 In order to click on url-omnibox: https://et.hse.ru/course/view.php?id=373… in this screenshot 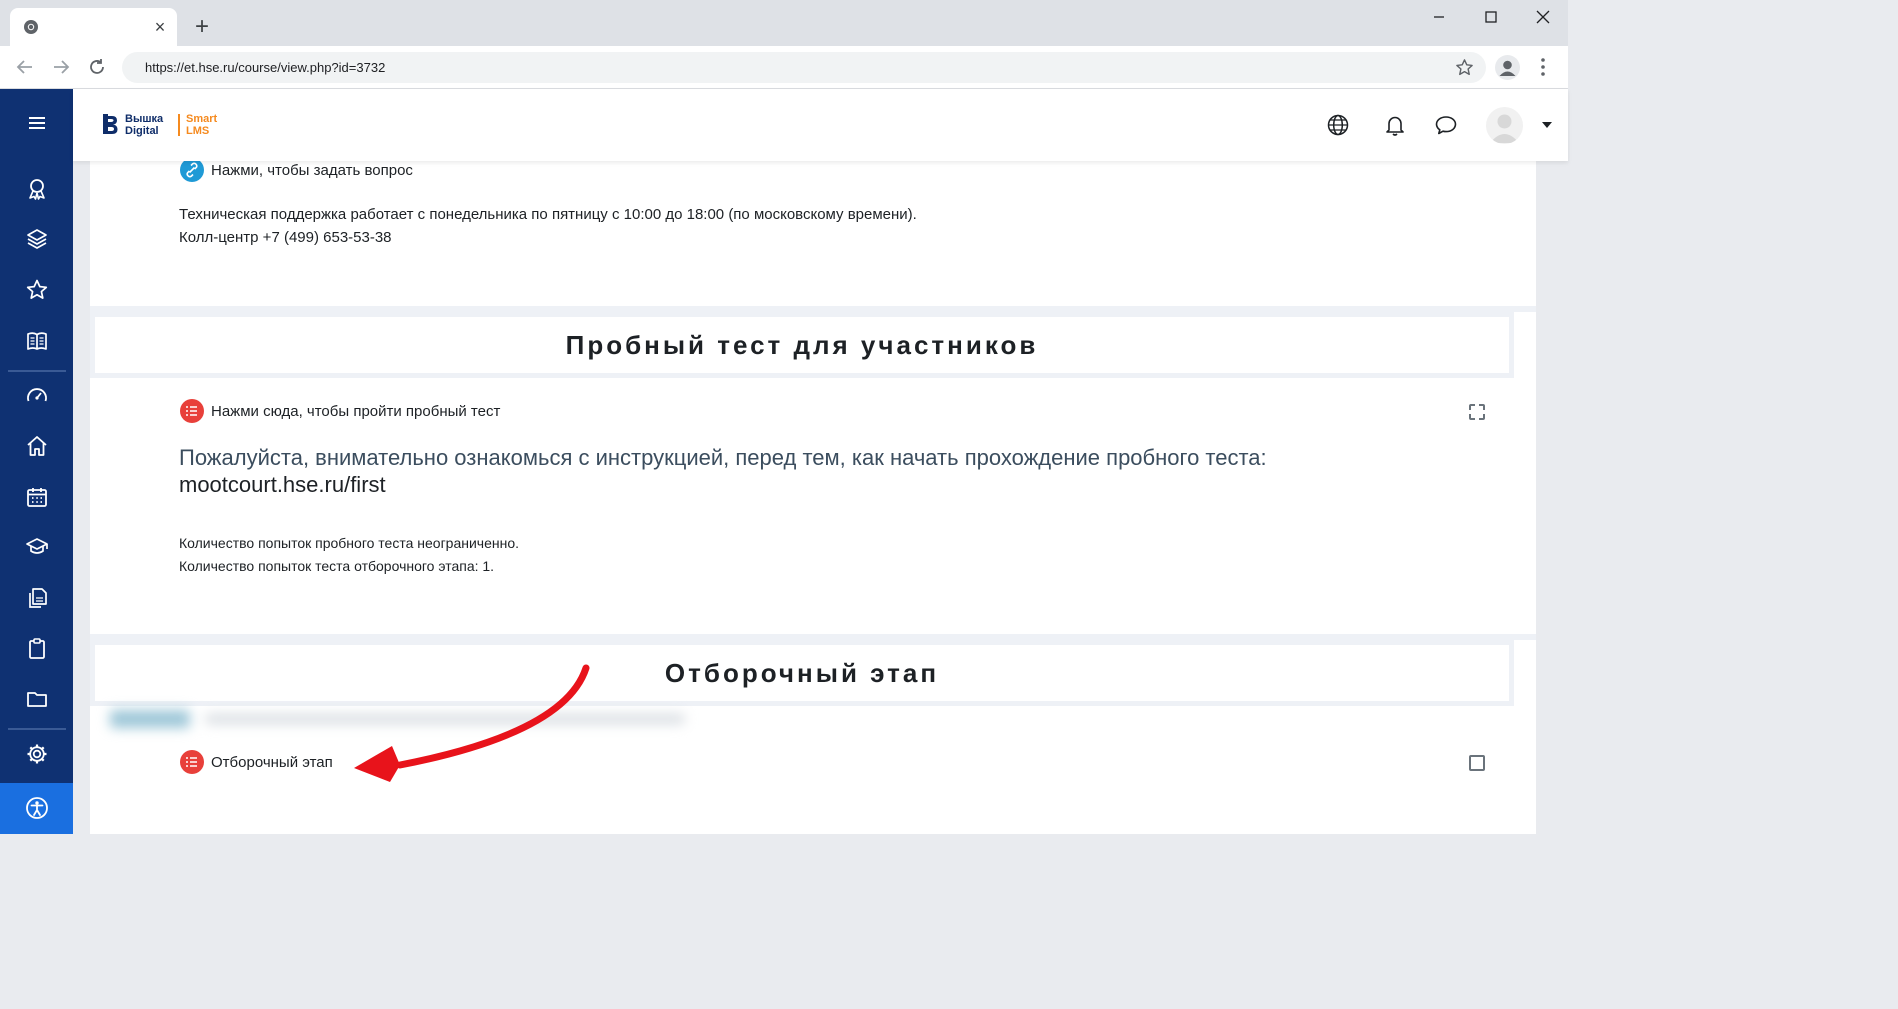, I will do `click(804, 67)`.